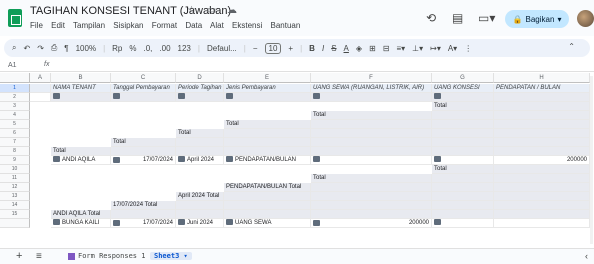 The image size is (594, 264). Describe the element at coordinates (81, 214) in the screenshot. I see `cell: ANDI AQILA Total` at that location.